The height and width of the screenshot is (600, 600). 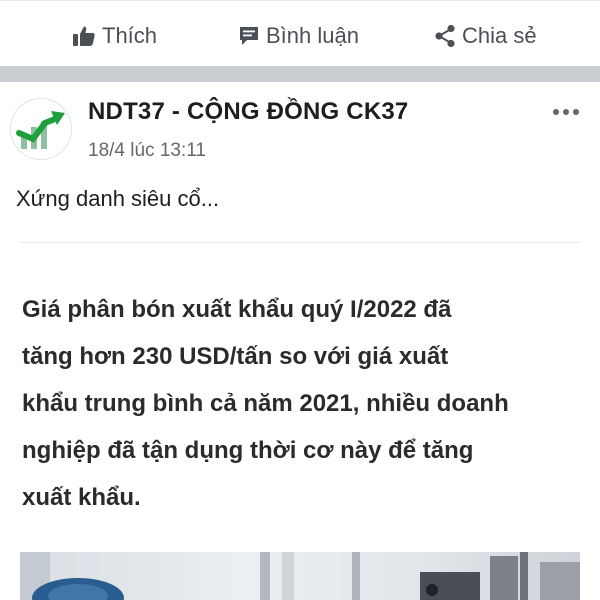 I want to click on like-label: Thích, so click(x=130, y=35).